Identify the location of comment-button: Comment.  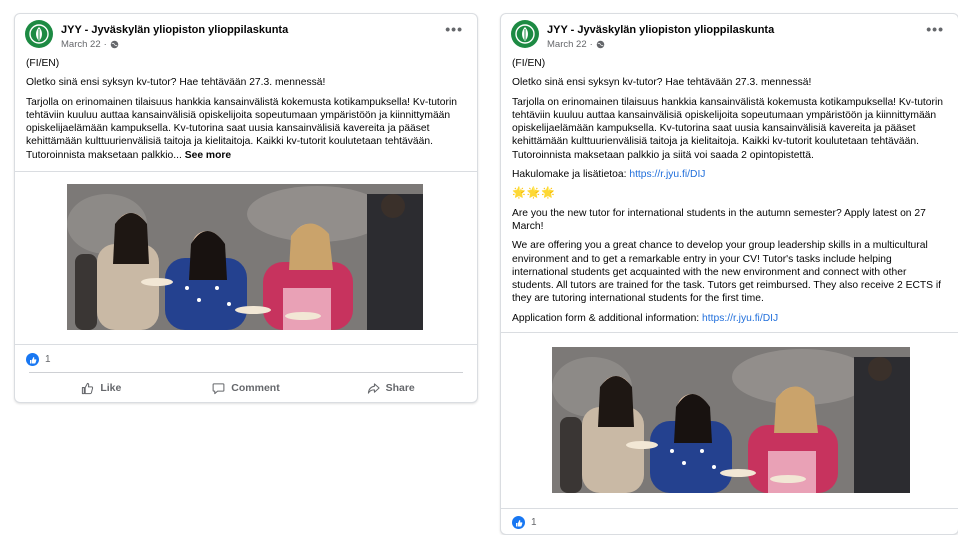
(246, 387).